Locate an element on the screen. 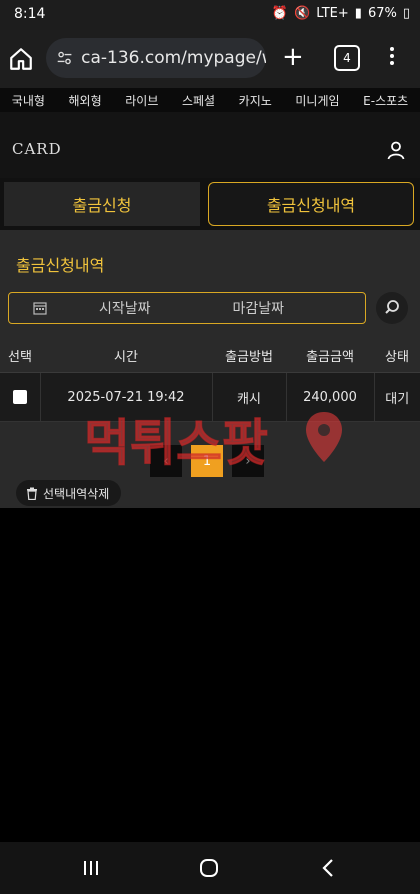 The height and width of the screenshot is (894, 420). status-time: 8:14 is located at coordinates (30, 14).